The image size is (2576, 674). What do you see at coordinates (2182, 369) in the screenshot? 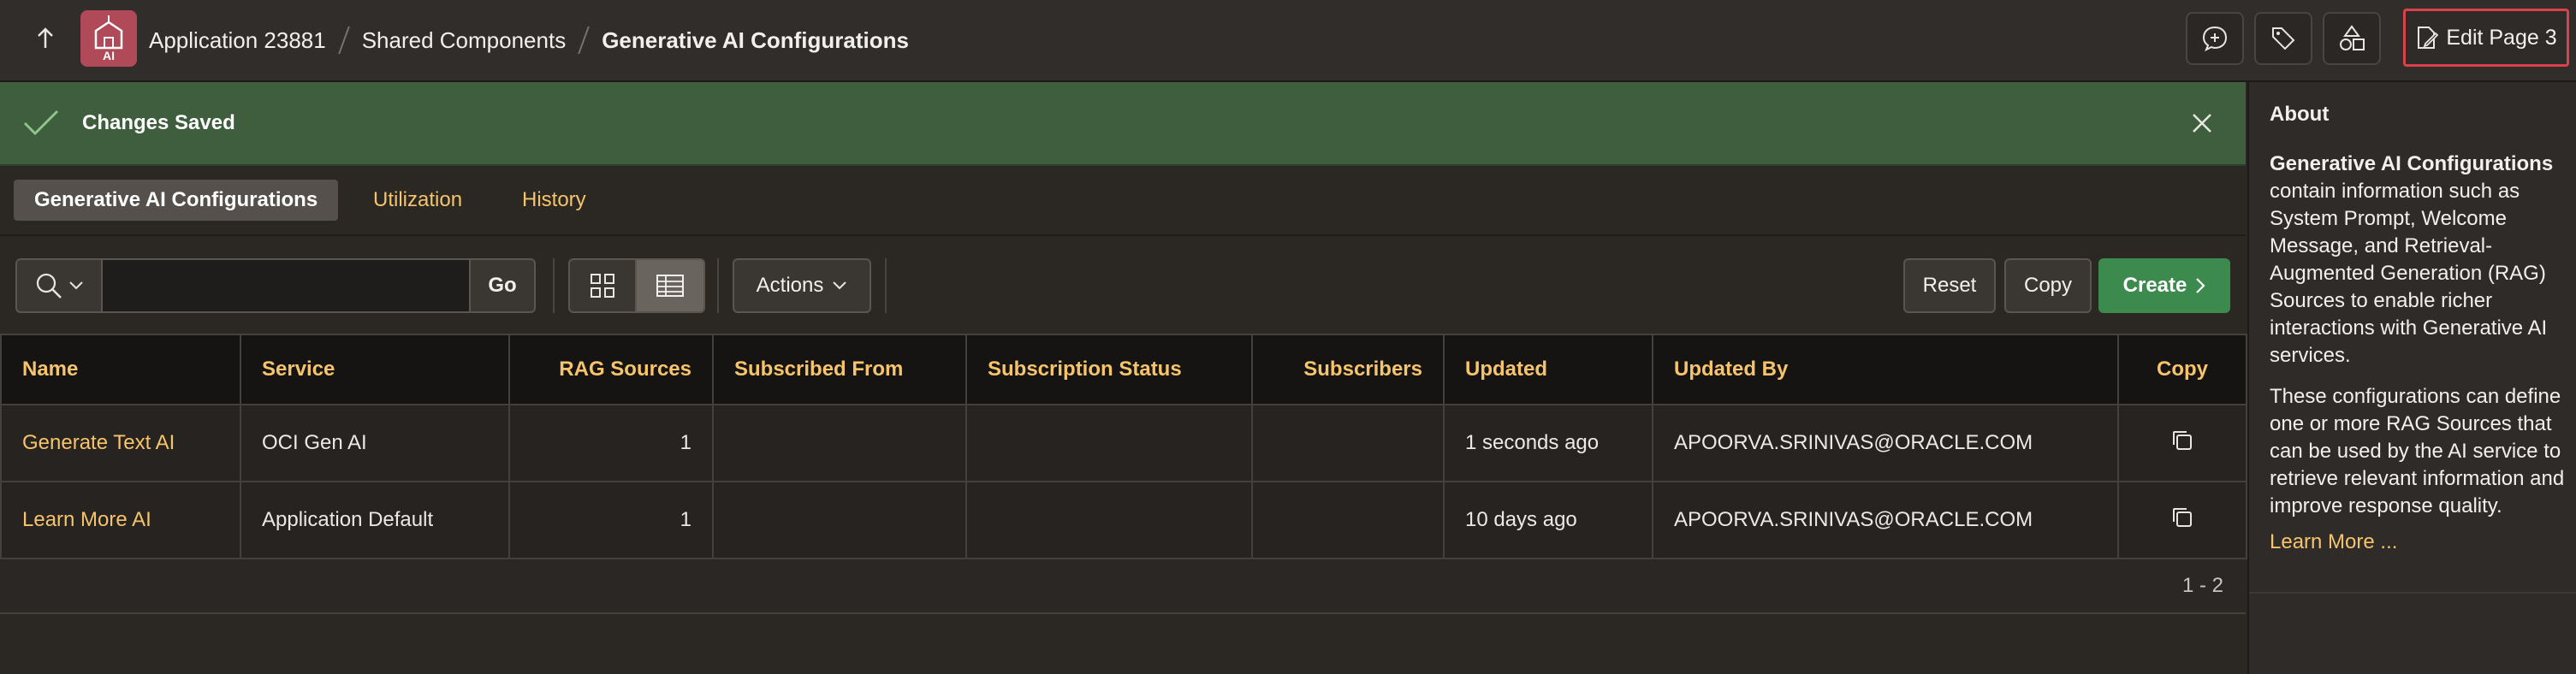
I see `column-header-copy: Copy` at bounding box center [2182, 369].